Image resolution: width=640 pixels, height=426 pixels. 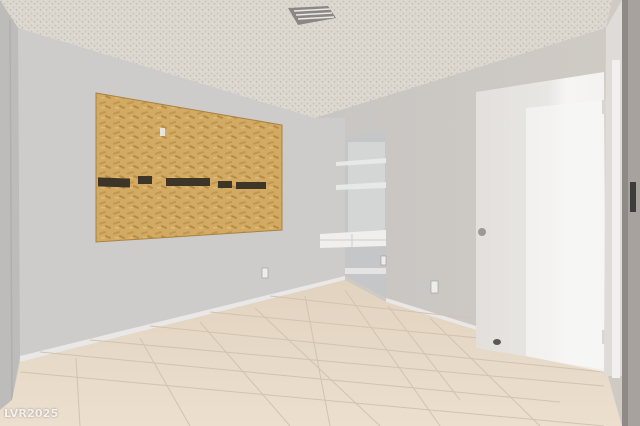 I want to click on outlet-back-wall, so click(x=434, y=287).